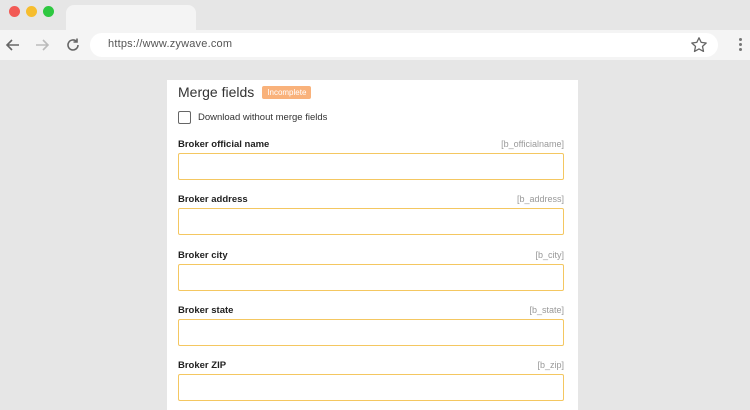 This screenshot has height=410, width=750. I want to click on field-label: Broker official name, so click(224, 144).